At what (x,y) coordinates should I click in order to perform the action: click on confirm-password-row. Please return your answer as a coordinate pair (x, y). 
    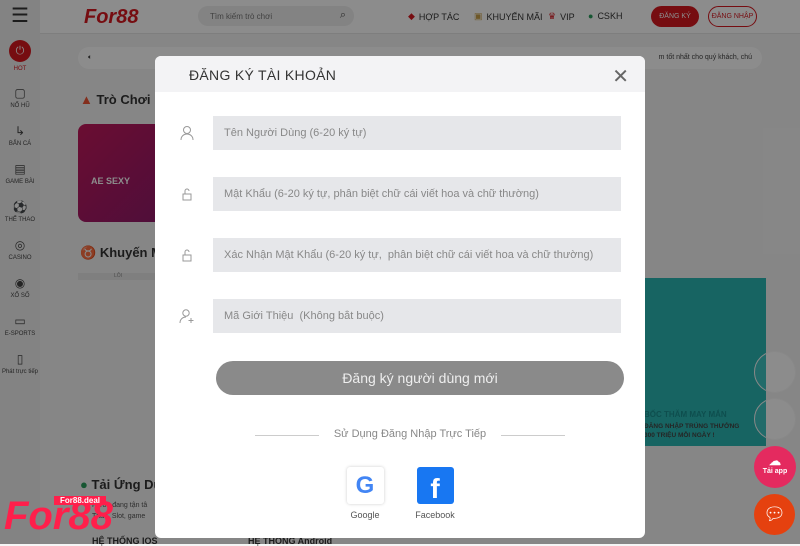
    Looking at the image, I should click on (400, 255).